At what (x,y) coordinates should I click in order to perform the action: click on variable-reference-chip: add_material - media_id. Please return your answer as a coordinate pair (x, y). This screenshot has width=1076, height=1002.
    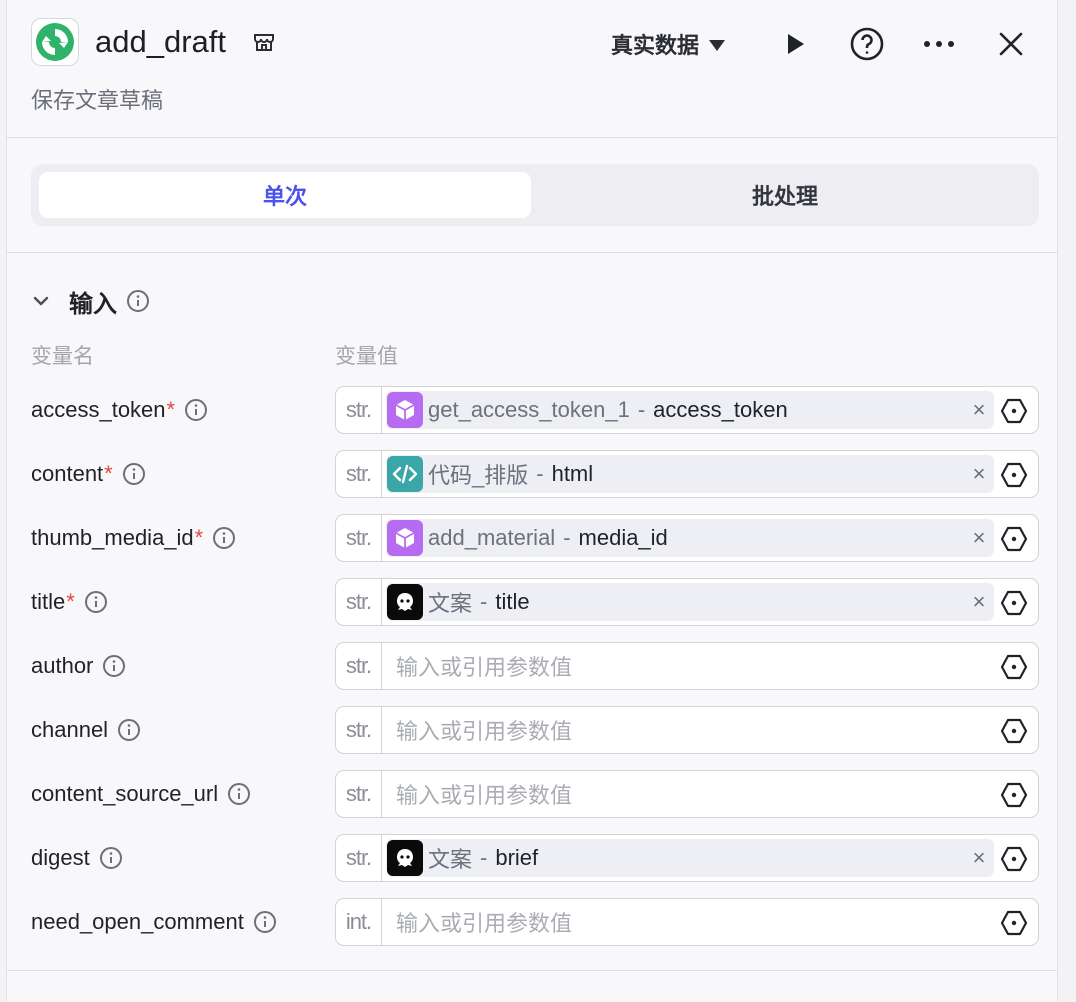
    Looking at the image, I should click on (690, 538).